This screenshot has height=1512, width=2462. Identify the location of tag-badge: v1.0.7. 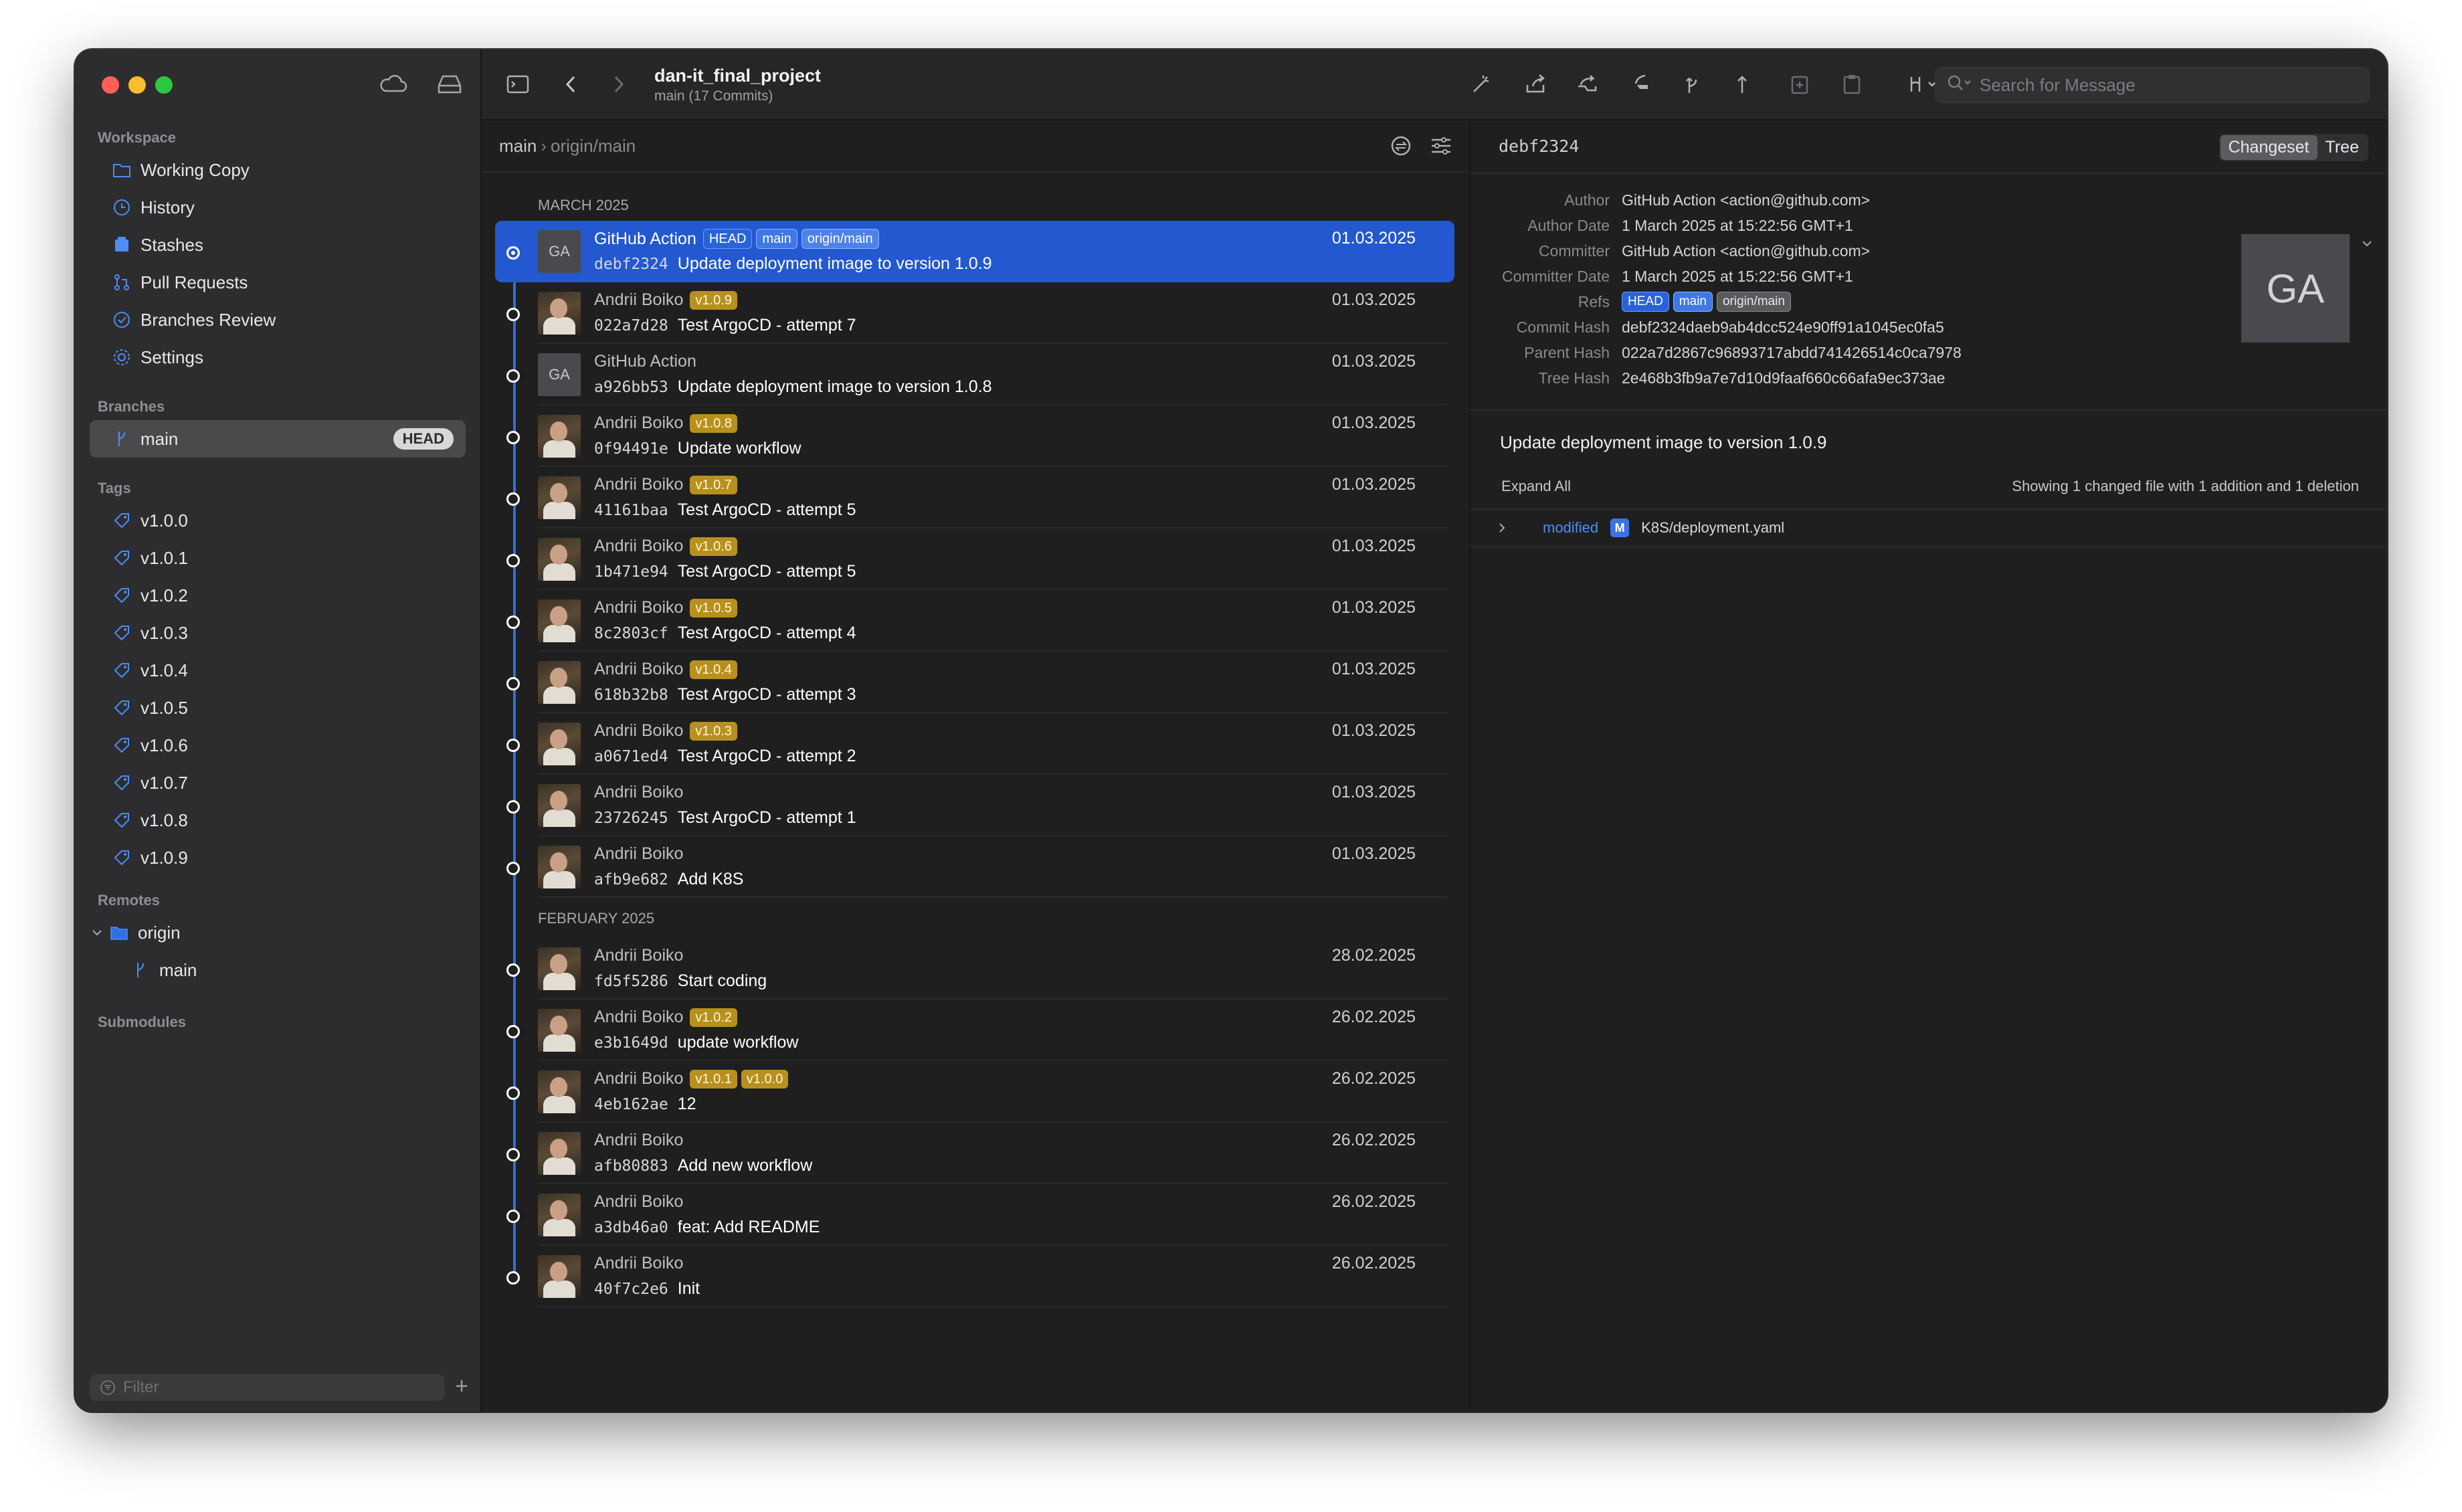
(714, 484).